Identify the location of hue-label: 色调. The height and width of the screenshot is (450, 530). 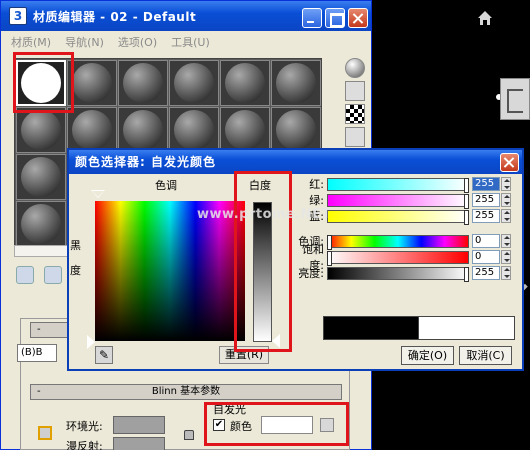
(166, 185).